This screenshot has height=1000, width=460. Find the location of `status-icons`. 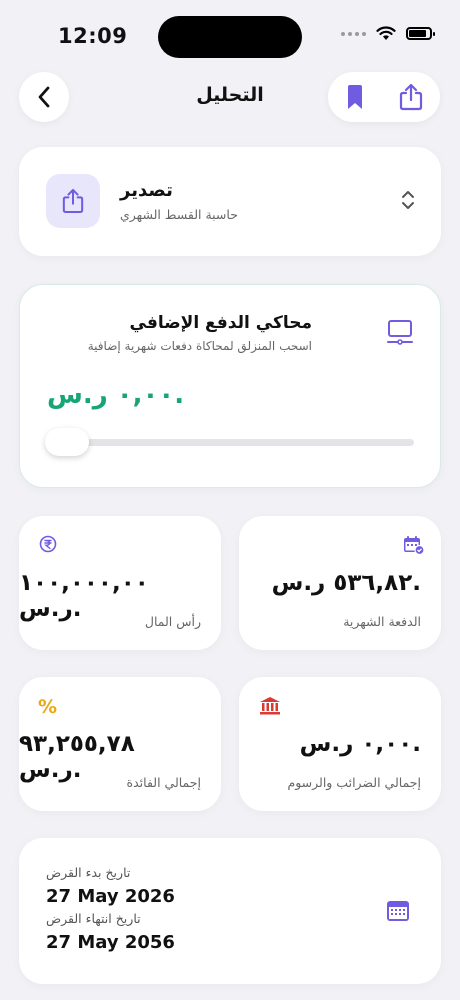

status-icons is located at coordinates (388, 33).